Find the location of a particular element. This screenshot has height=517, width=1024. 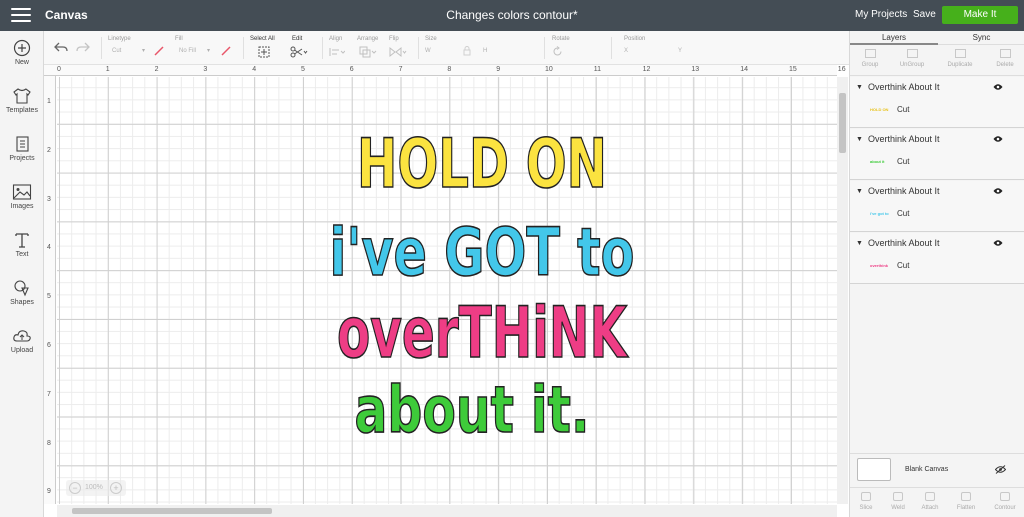

sidebar-item-new: New is located at coordinates (22, 61).